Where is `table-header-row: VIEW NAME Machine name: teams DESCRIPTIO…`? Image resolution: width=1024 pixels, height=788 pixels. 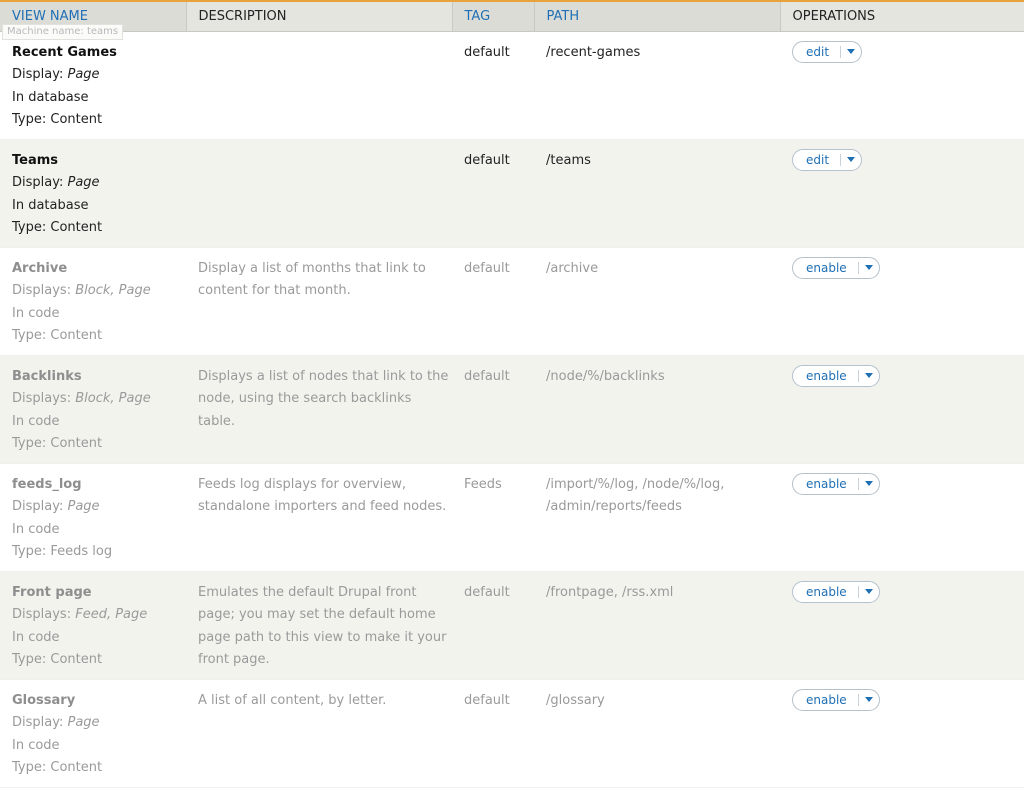 table-header-row: VIEW NAME Machine name: teams DESCRIPTIO… is located at coordinates (512, 21).